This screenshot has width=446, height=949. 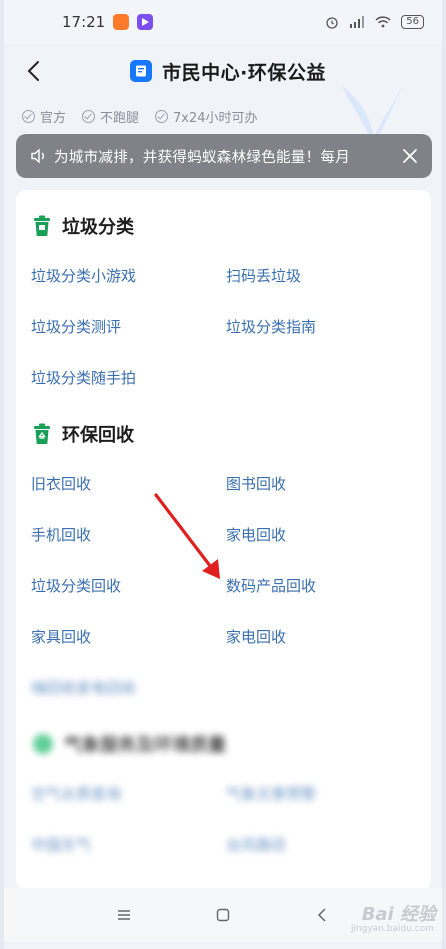 I want to click on home-square-icon, so click(x=223, y=915).